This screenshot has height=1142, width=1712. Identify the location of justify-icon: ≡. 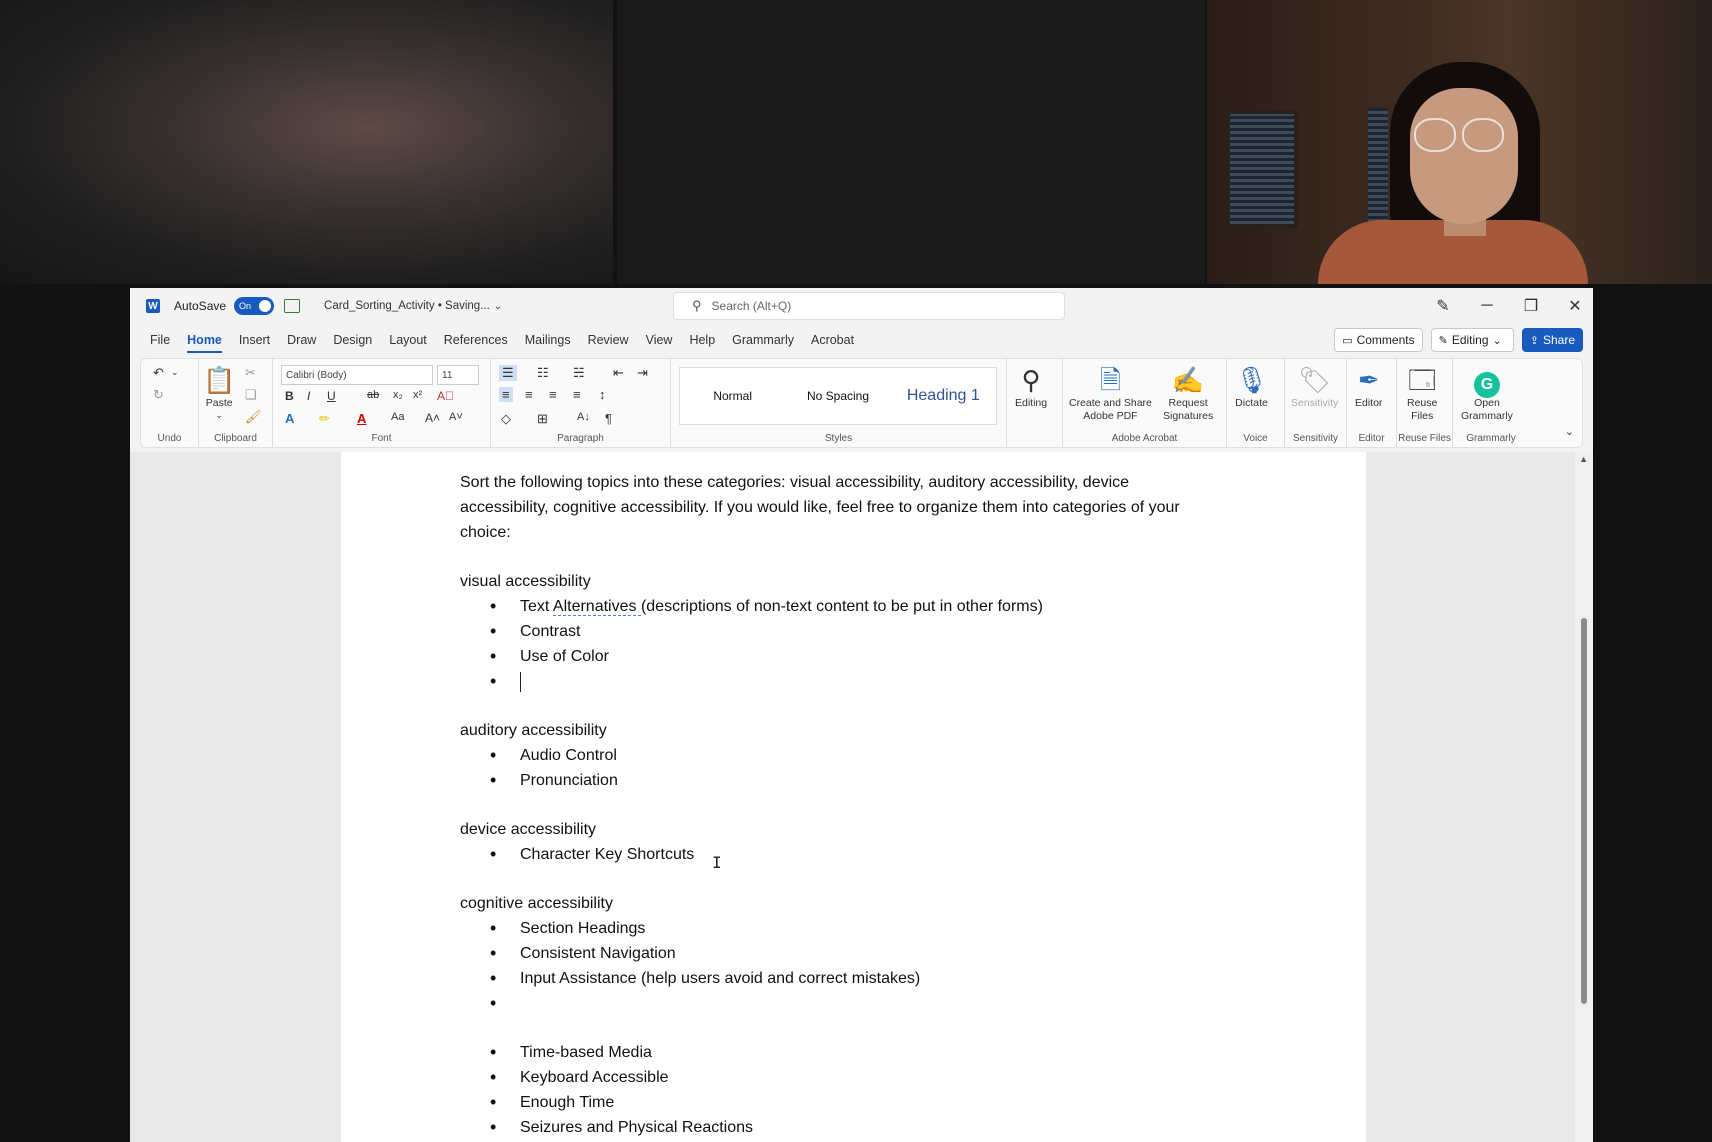
(577, 394).